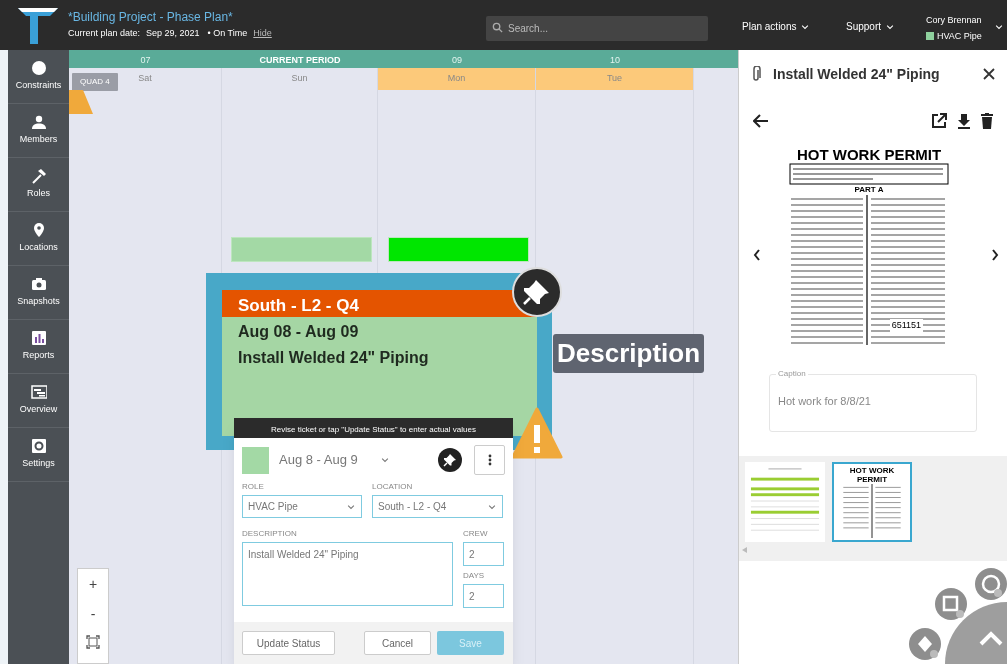 The image size is (1007, 664). I want to click on period-label: 10, so click(615, 60).